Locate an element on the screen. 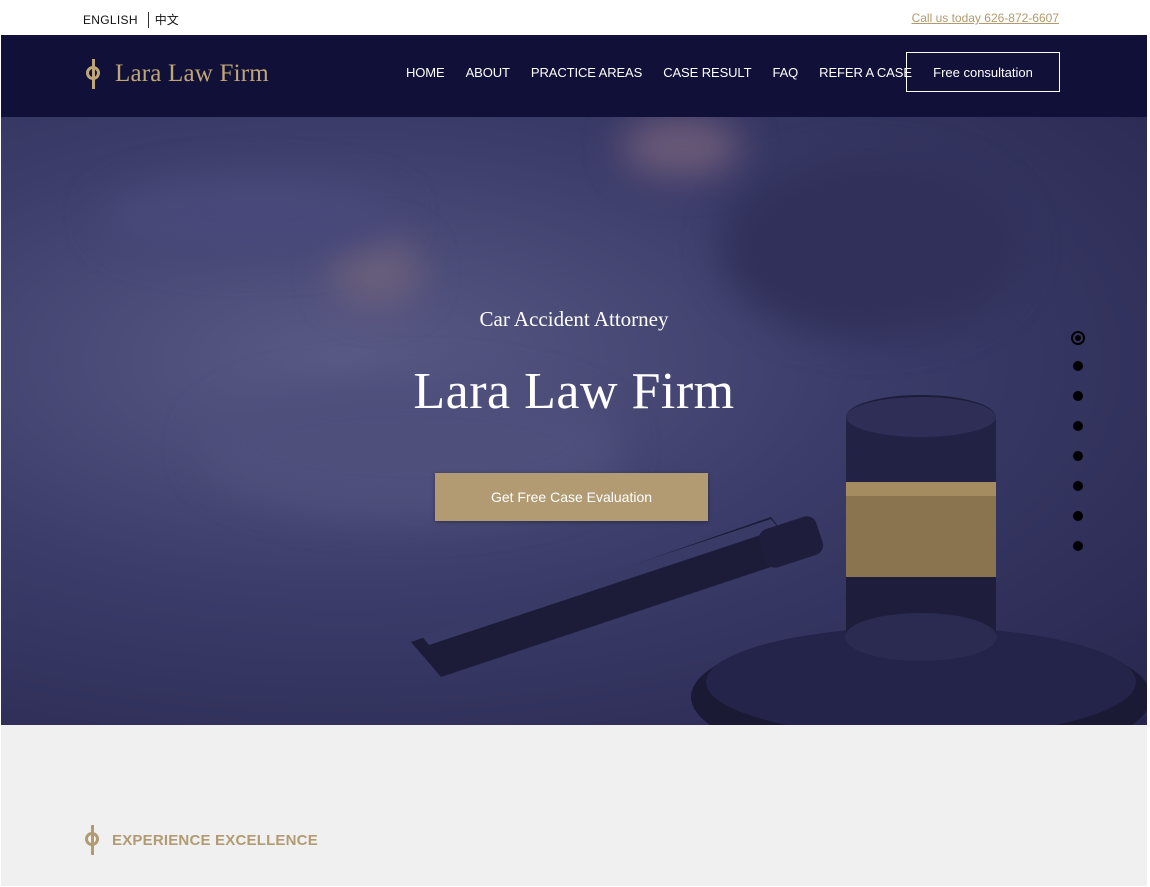 The height and width of the screenshot is (887, 1150). nav-home: HOME is located at coordinates (425, 72).